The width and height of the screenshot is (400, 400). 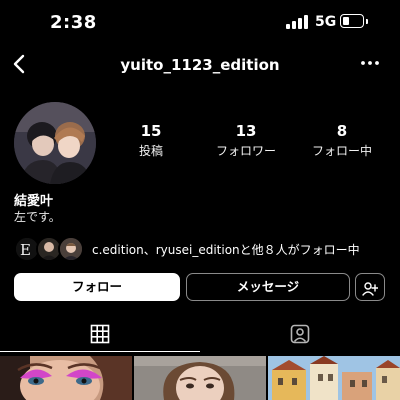 What do you see at coordinates (34, 201) in the screenshot?
I see `display-name: 結愛叶` at bounding box center [34, 201].